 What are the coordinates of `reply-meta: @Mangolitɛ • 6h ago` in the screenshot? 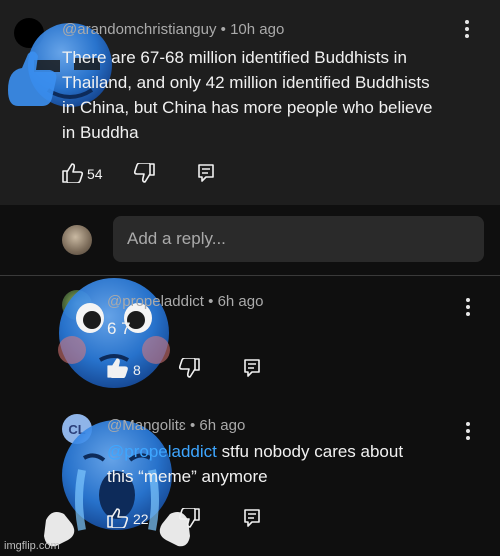 It's located at (176, 425).